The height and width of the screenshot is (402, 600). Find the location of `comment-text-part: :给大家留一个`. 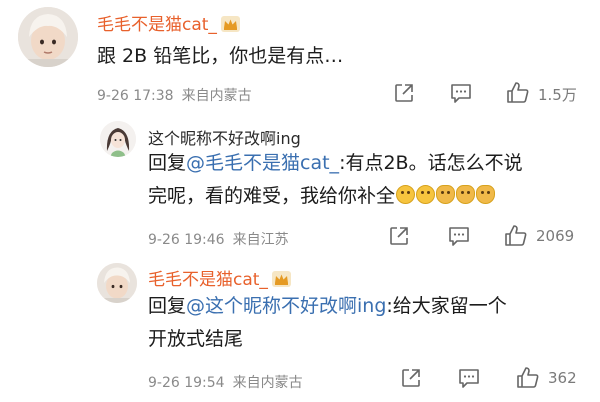

comment-text-part: :给大家留一个 is located at coordinates (446, 306).